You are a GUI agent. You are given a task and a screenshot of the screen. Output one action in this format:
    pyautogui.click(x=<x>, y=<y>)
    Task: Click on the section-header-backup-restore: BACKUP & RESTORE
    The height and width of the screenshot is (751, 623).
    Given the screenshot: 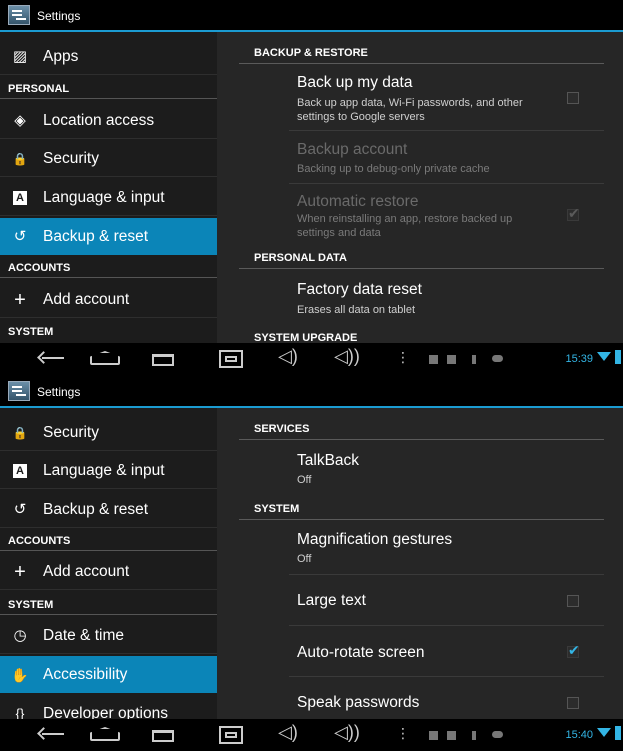 What is the action you would take?
    pyautogui.click(x=421, y=53)
    